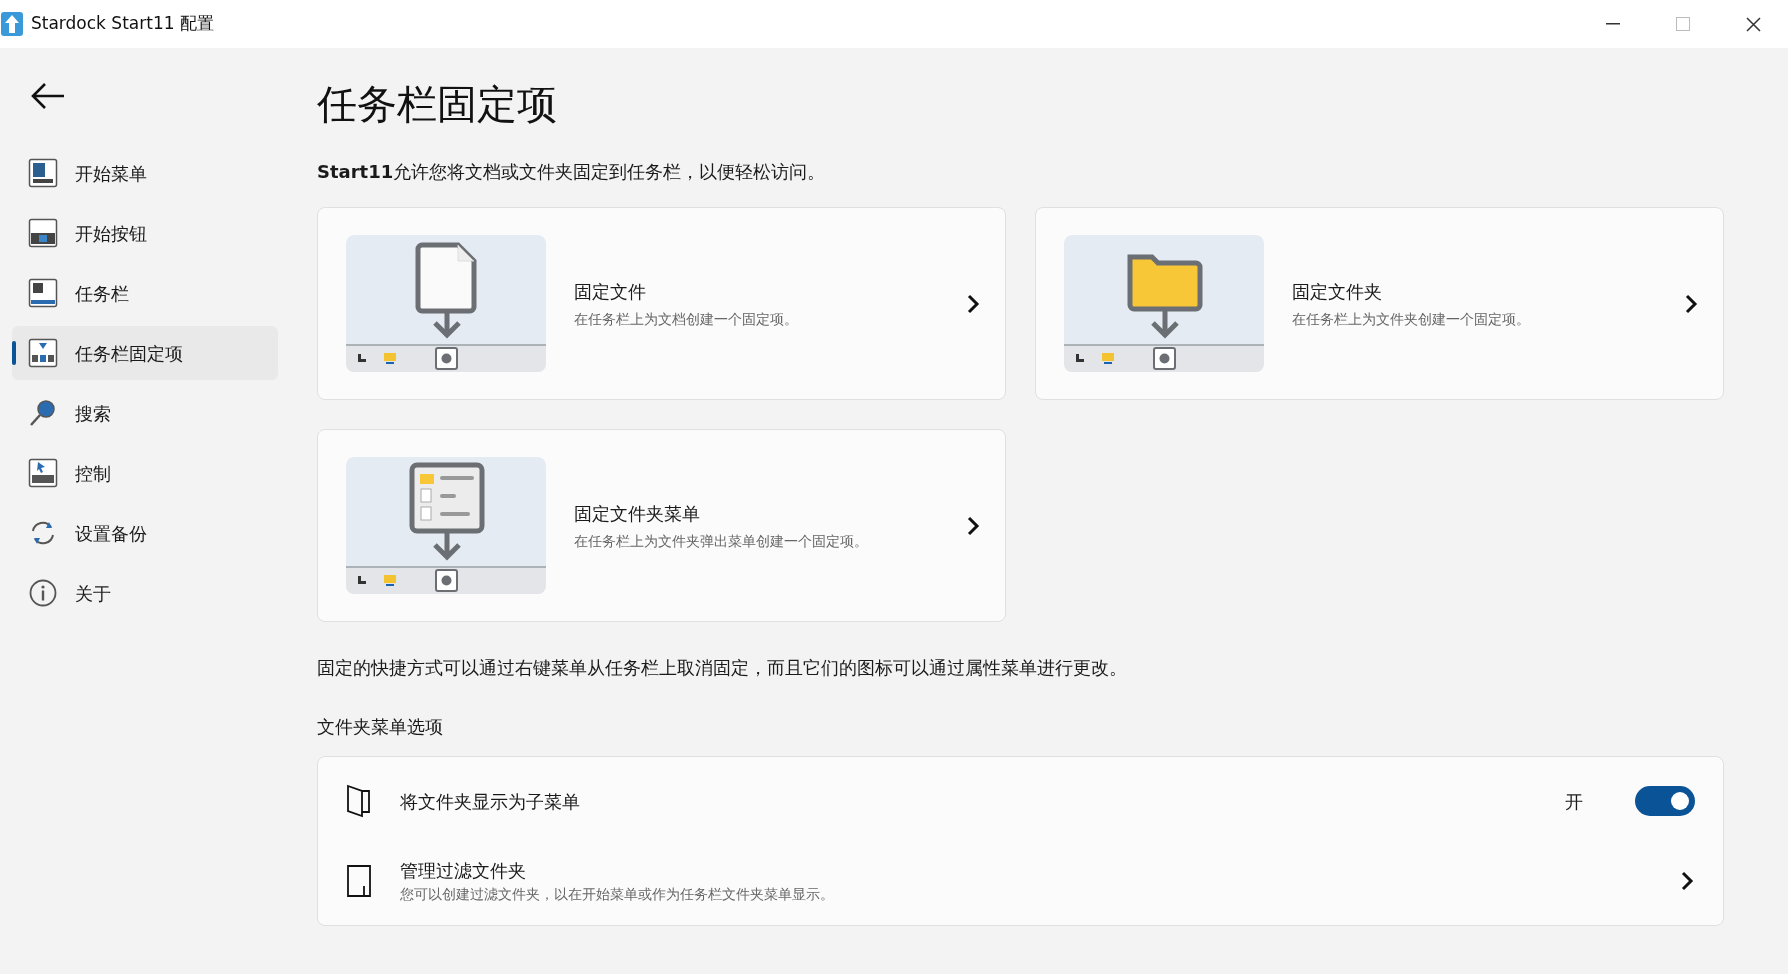 This screenshot has height=974, width=1788. I want to click on minimize-icon, so click(1613, 24).